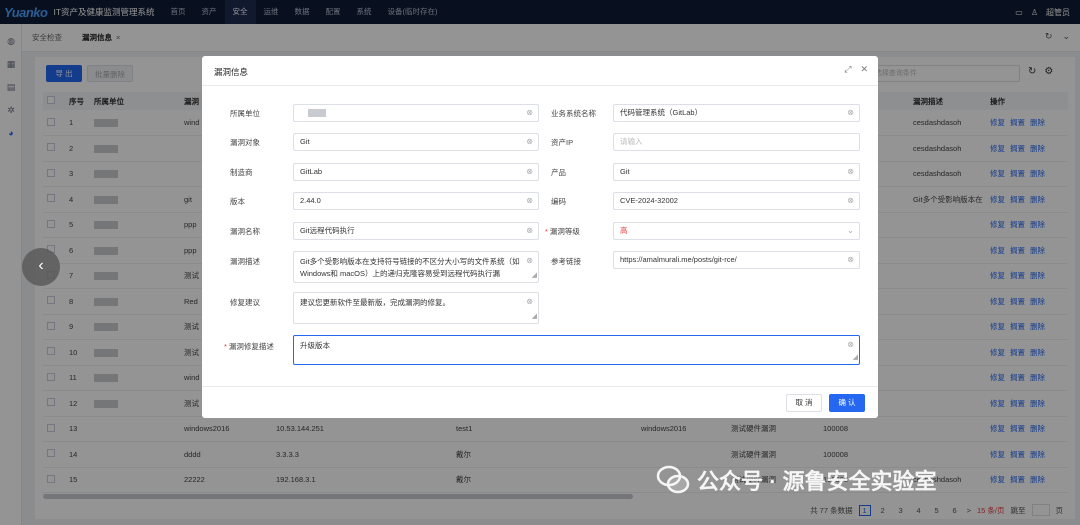 This screenshot has height=525, width=1080. I want to click on ref-field: https://amalmurali.me/posts/git-rce/ ⊗, so click(736, 260).